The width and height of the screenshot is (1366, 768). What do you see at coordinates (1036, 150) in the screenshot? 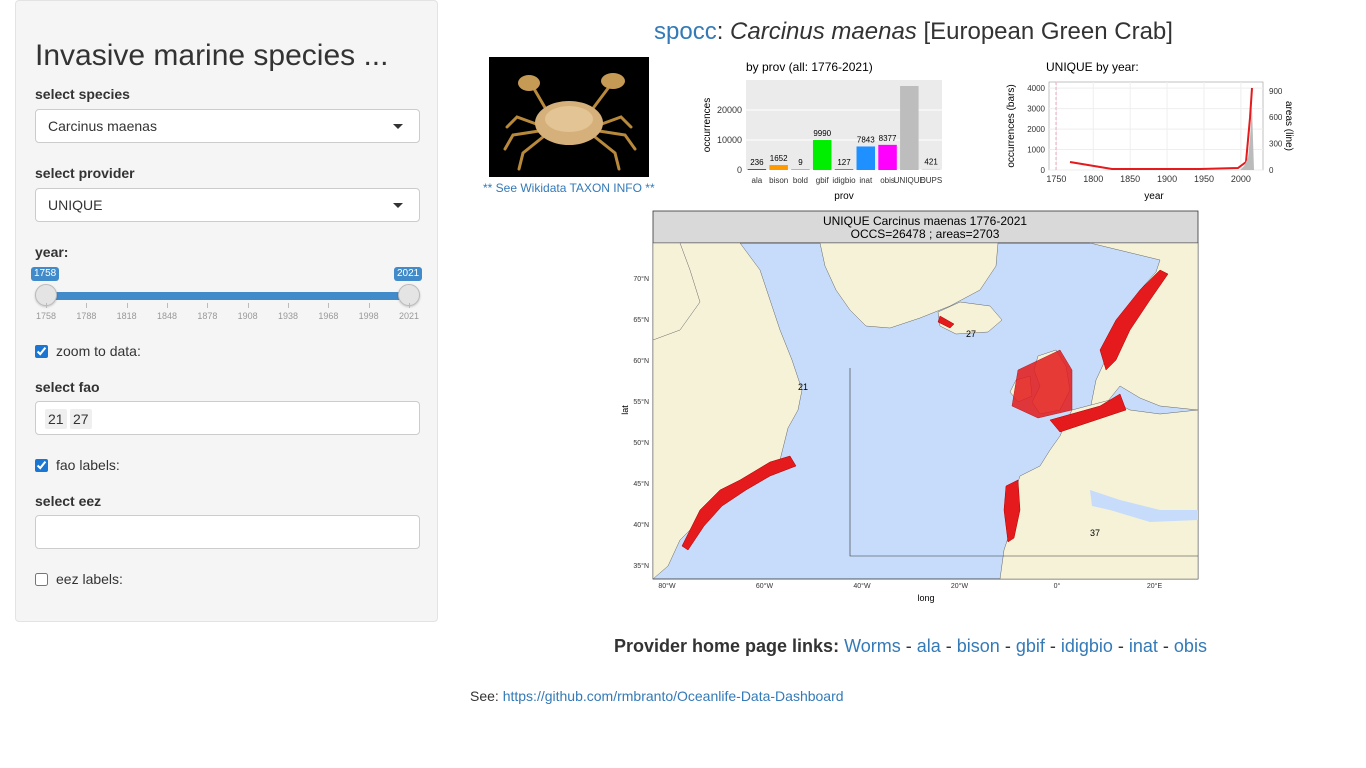
I see `line-chart-ytick-left: 1000` at bounding box center [1036, 150].